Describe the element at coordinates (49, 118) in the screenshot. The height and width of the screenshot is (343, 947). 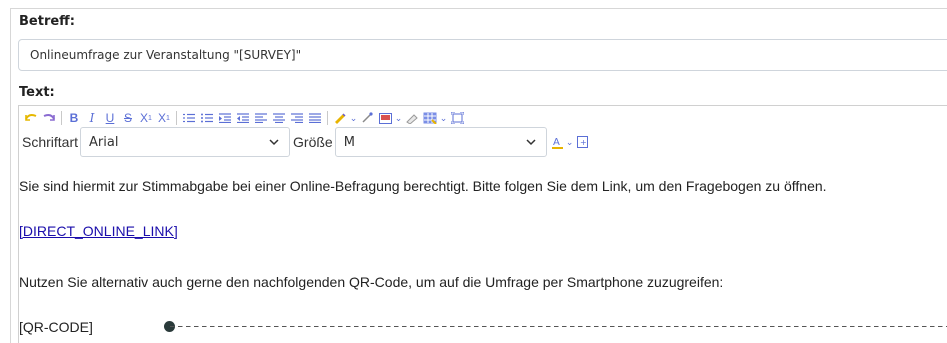
I see `redo-icon` at that location.